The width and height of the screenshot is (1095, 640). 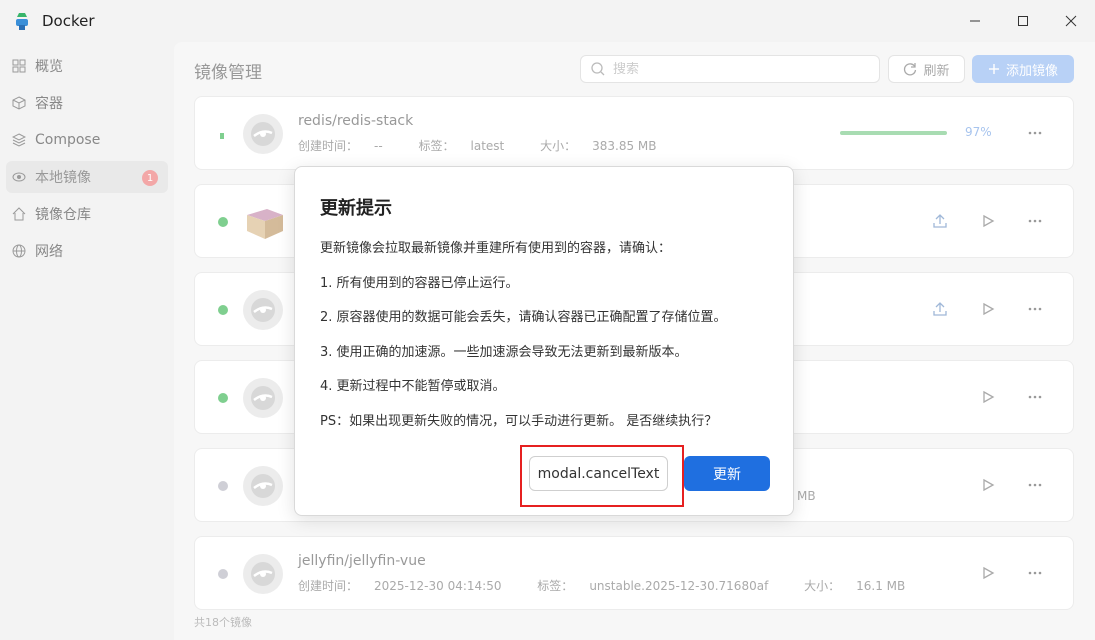 What do you see at coordinates (496, 248) in the screenshot?
I see `modal-line: 更新镜像会拉取最新镜像并重建所有使用到的容器，请确认：` at bounding box center [496, 248].